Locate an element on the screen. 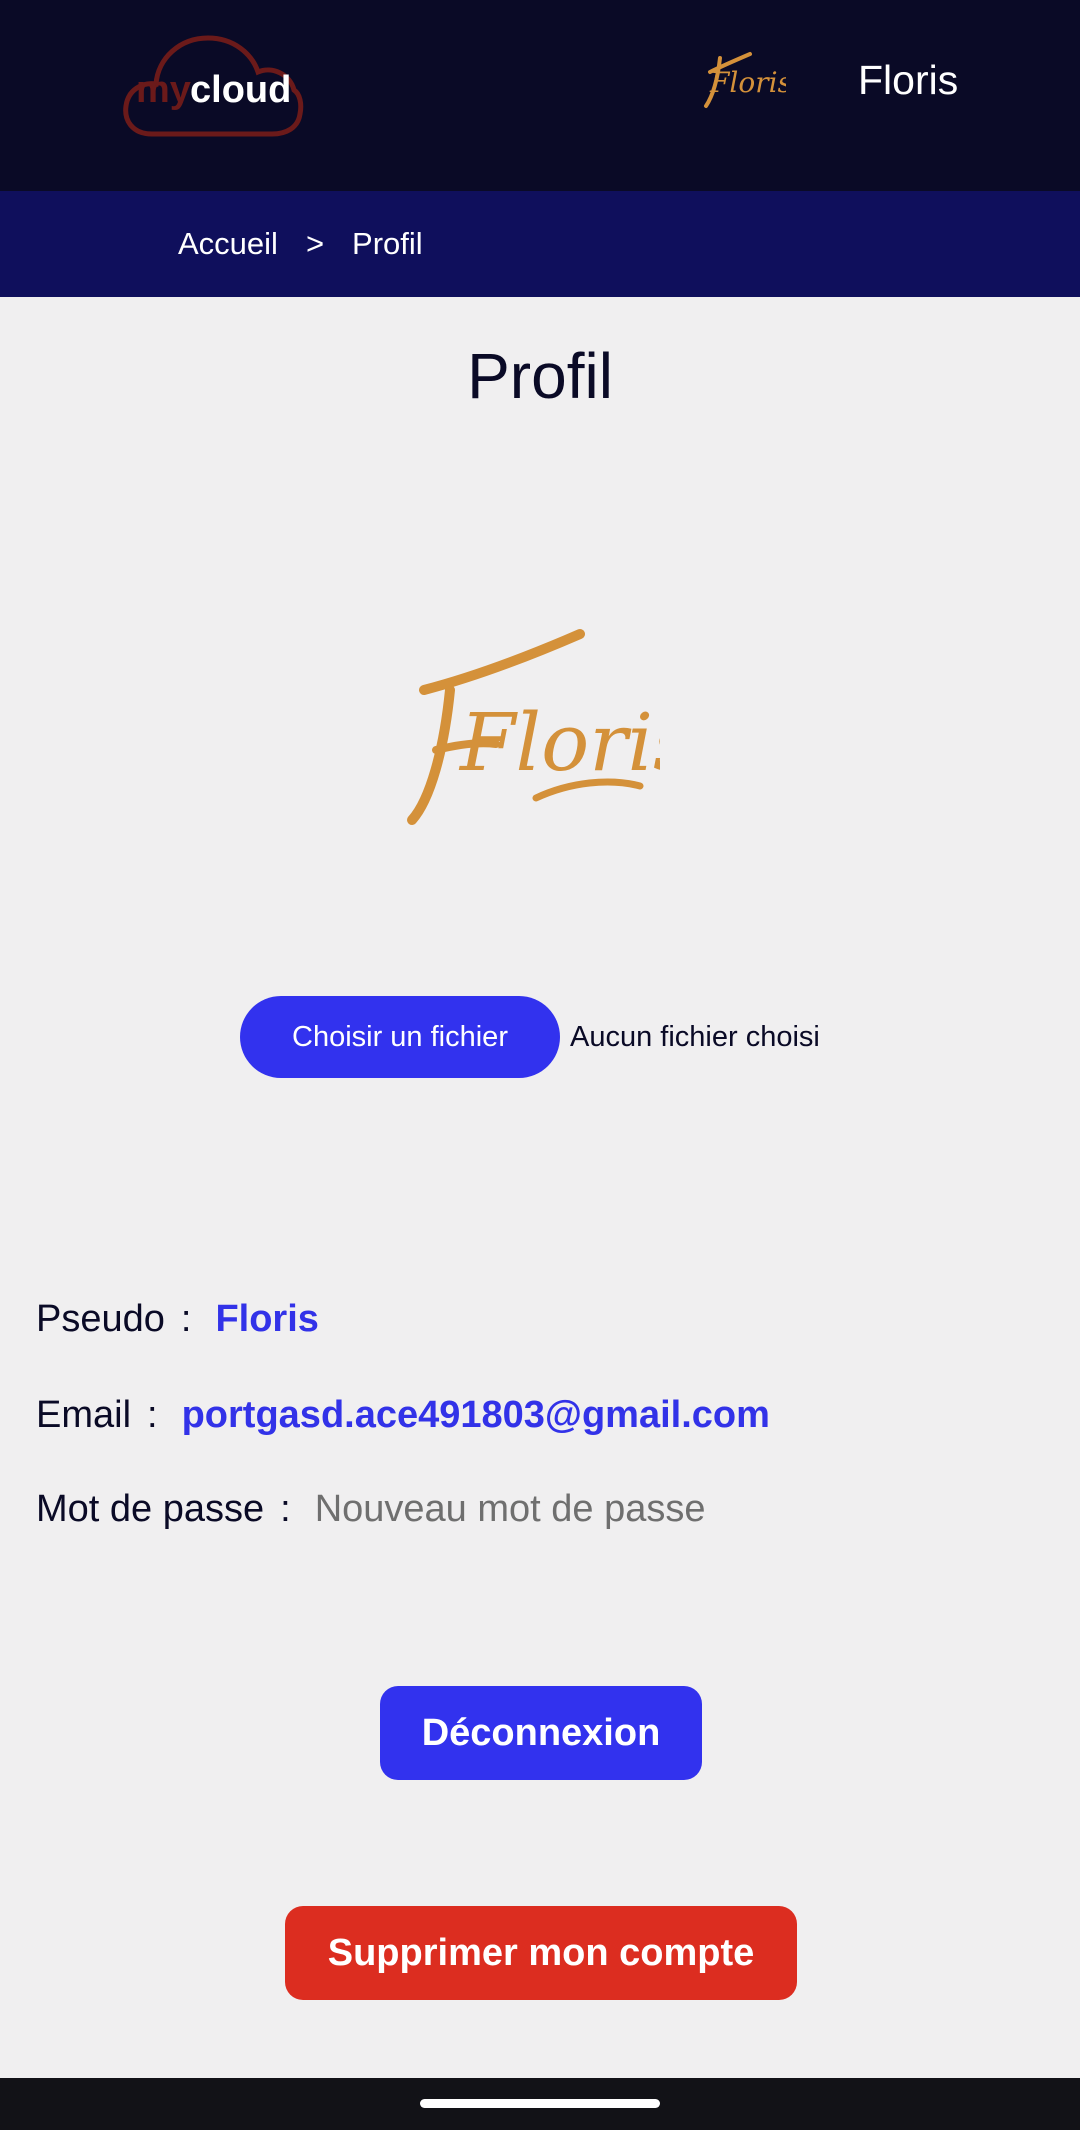  password-row: Mot de passe : is located at coordinates (435, 1509).